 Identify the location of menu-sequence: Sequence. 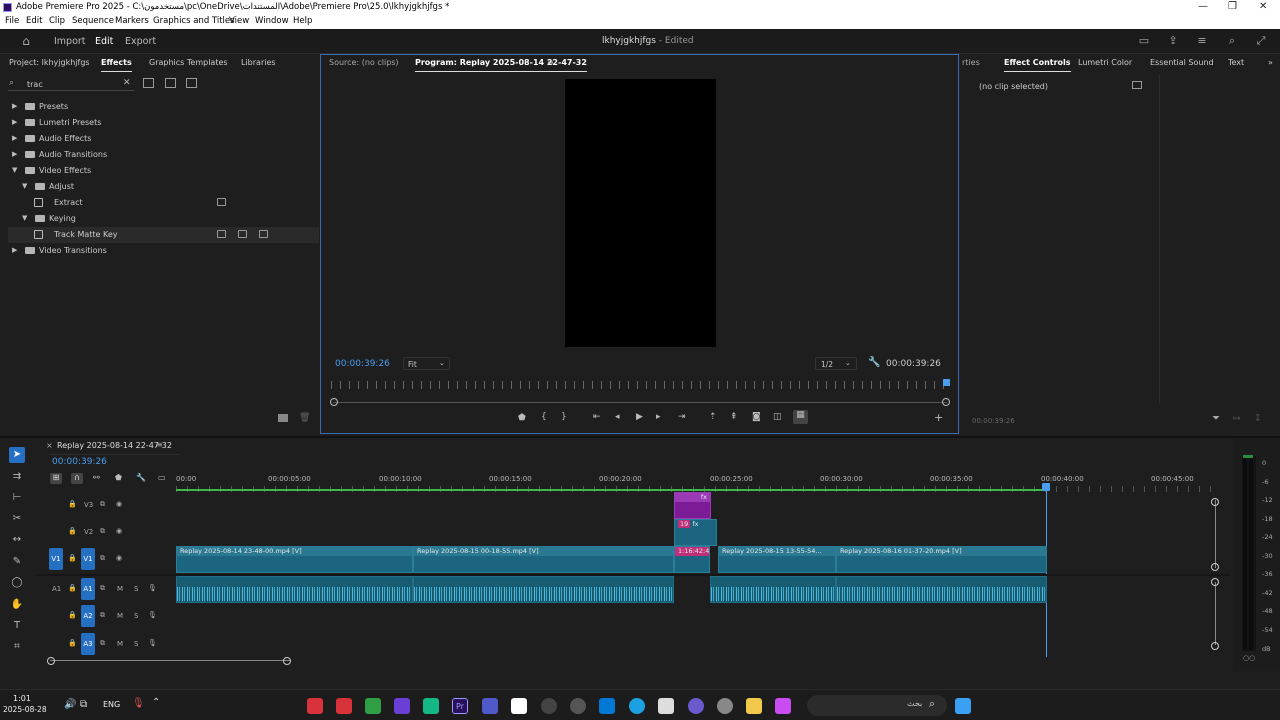
(93, 21).